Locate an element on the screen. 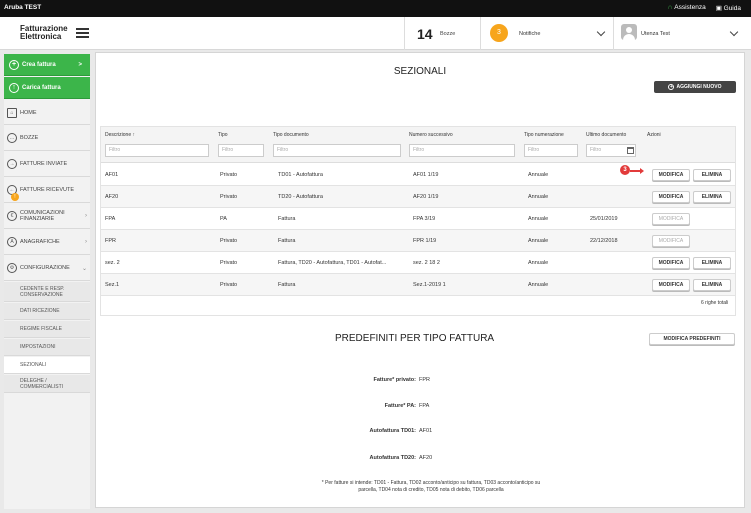 This screenshot has height=513, width=751. cell-descrizione: Sez.1 is located at coordinates (112, 285).